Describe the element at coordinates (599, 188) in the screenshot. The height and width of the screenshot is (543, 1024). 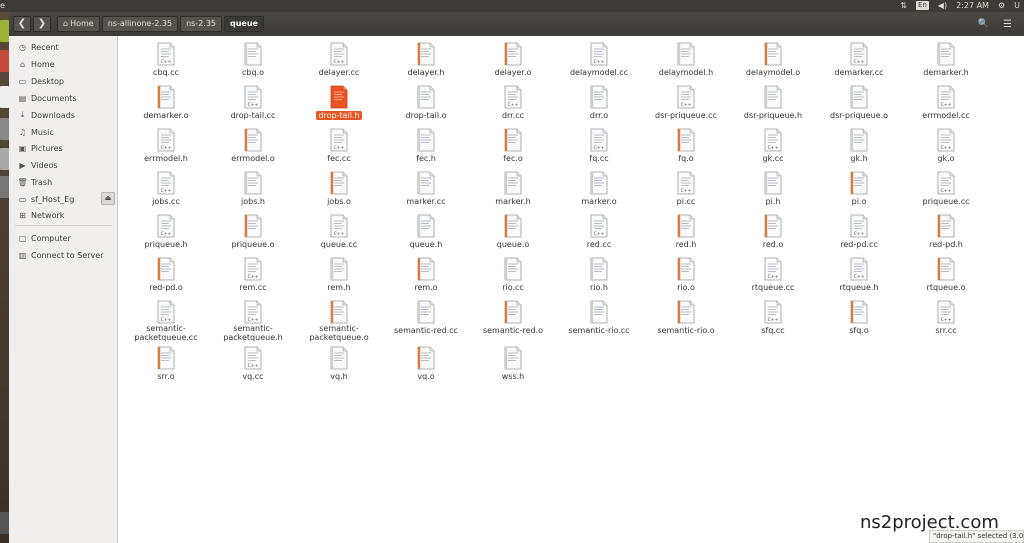
I see `file-item: marker.o` at that location.